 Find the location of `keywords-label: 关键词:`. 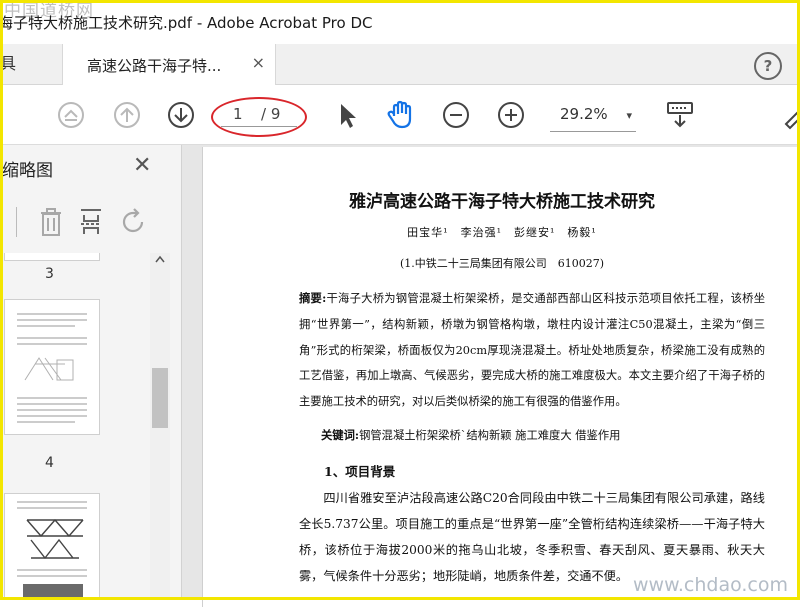

keywords-label: 关键词: is located at coordinates (340, 435).